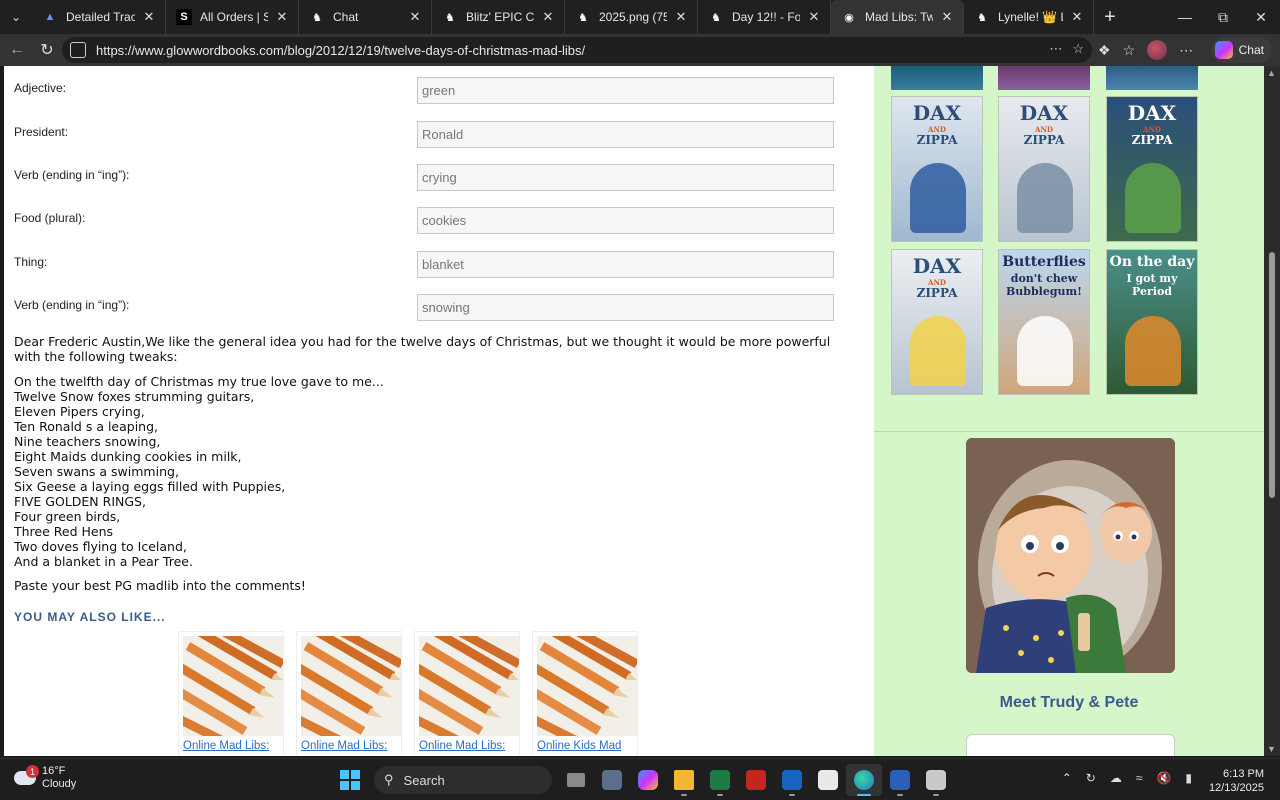 The image size is (1280, 800). Describe the element at coordinates (576, 780) in the screenshot. I see `task-view-button` at that location.